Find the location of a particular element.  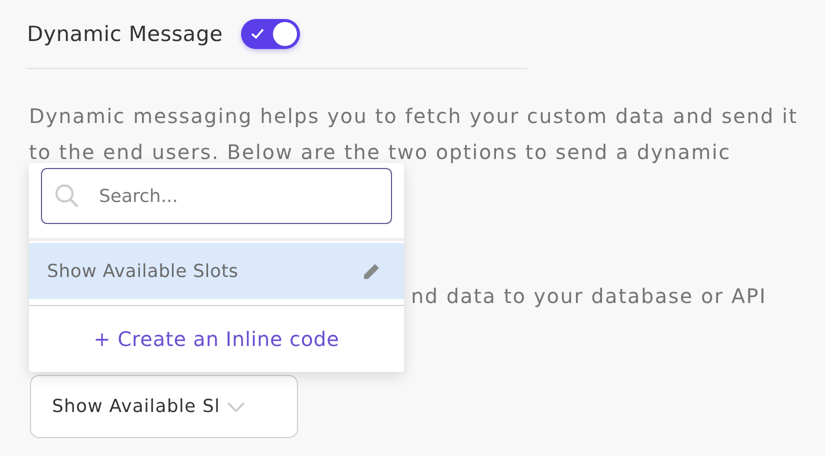

toggle-switch is located at coordinates (270, 34).